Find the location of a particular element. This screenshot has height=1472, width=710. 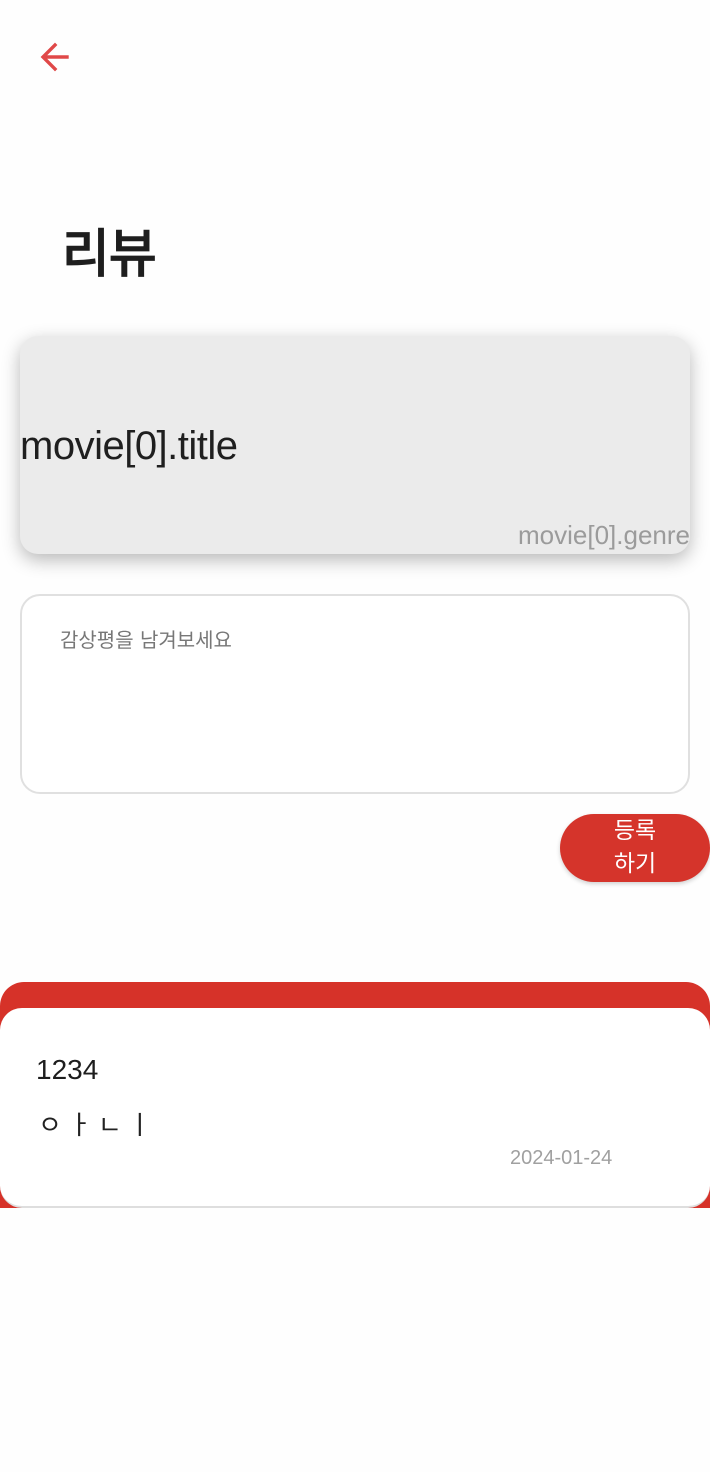

submit-review-button: 등록하기 is located at coordinates (635, 848).